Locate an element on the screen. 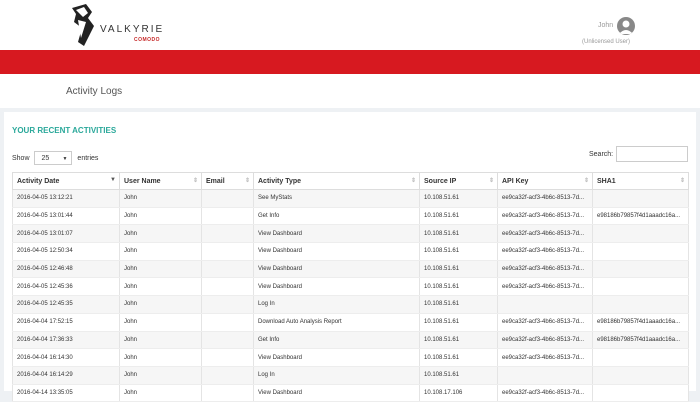  panel-title: YOUR RECENT ACTIVITIES is located at coordinates (64, 130).